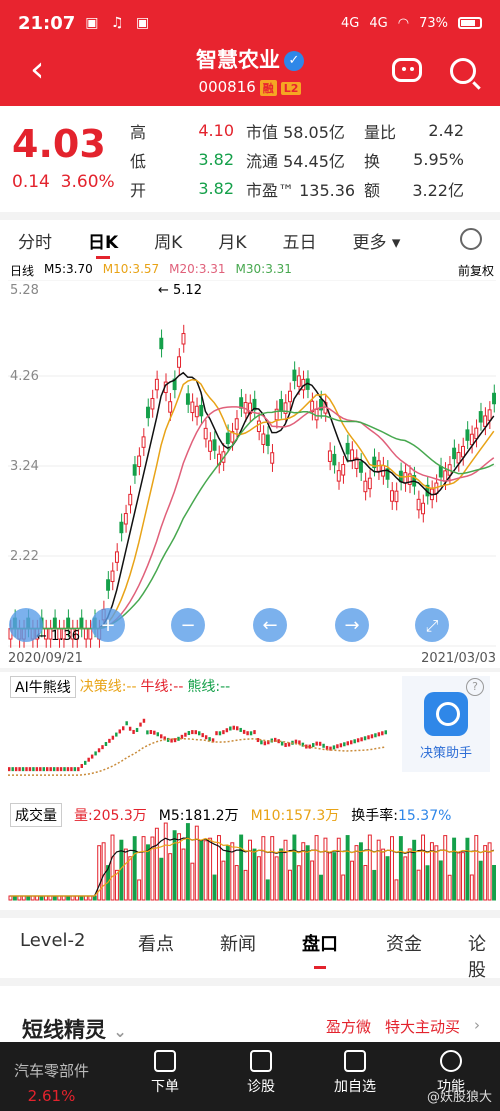  Describe the element at coordinates (458, 658) in the screenshot. I see `date-end: 2021/03/03` at that location.